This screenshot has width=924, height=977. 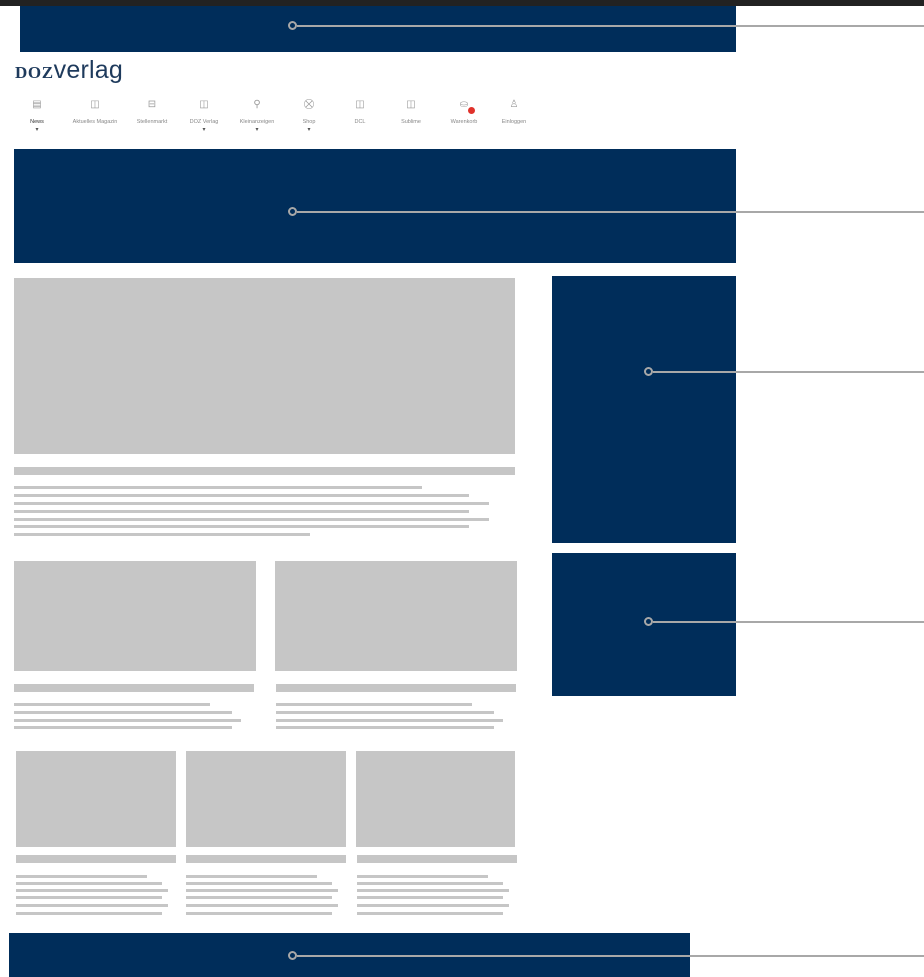 What do you see at coordinates (644, 409) in the screenshot?
I see `ad-slot-sidebar-large` at bounding box center [644, 409].